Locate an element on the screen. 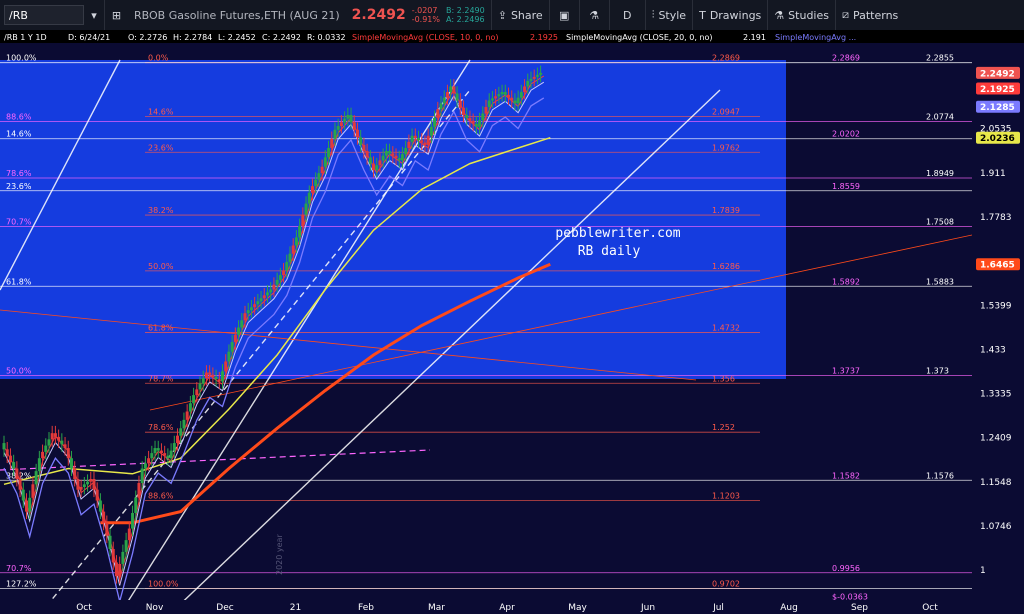  flask-button: ⚗ is located at coordinates (593, 15).